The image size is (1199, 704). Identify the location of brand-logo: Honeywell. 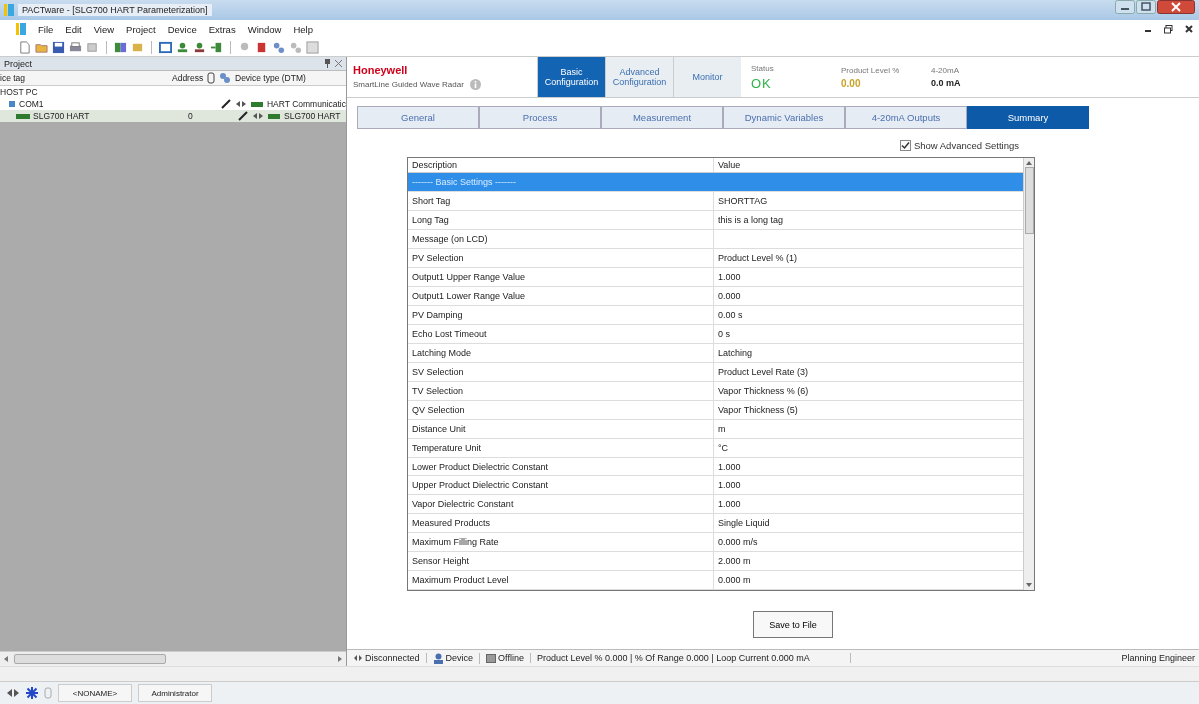
(380, 70).